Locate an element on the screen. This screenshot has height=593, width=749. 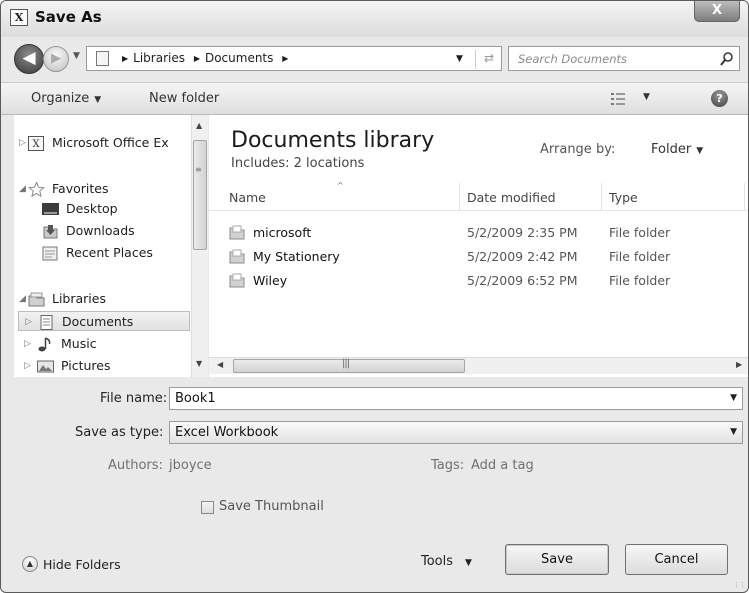
column-header-name: Name is located at coordinates (247, 197).